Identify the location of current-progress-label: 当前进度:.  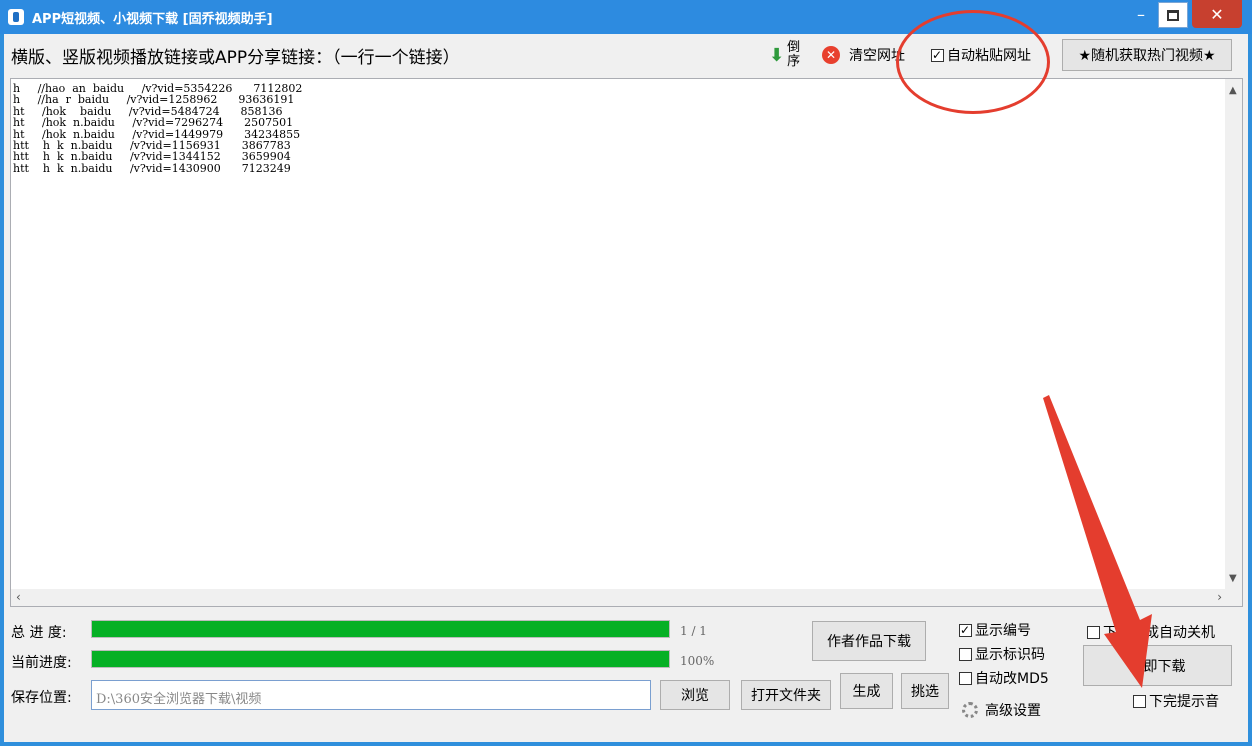
(41, 663).